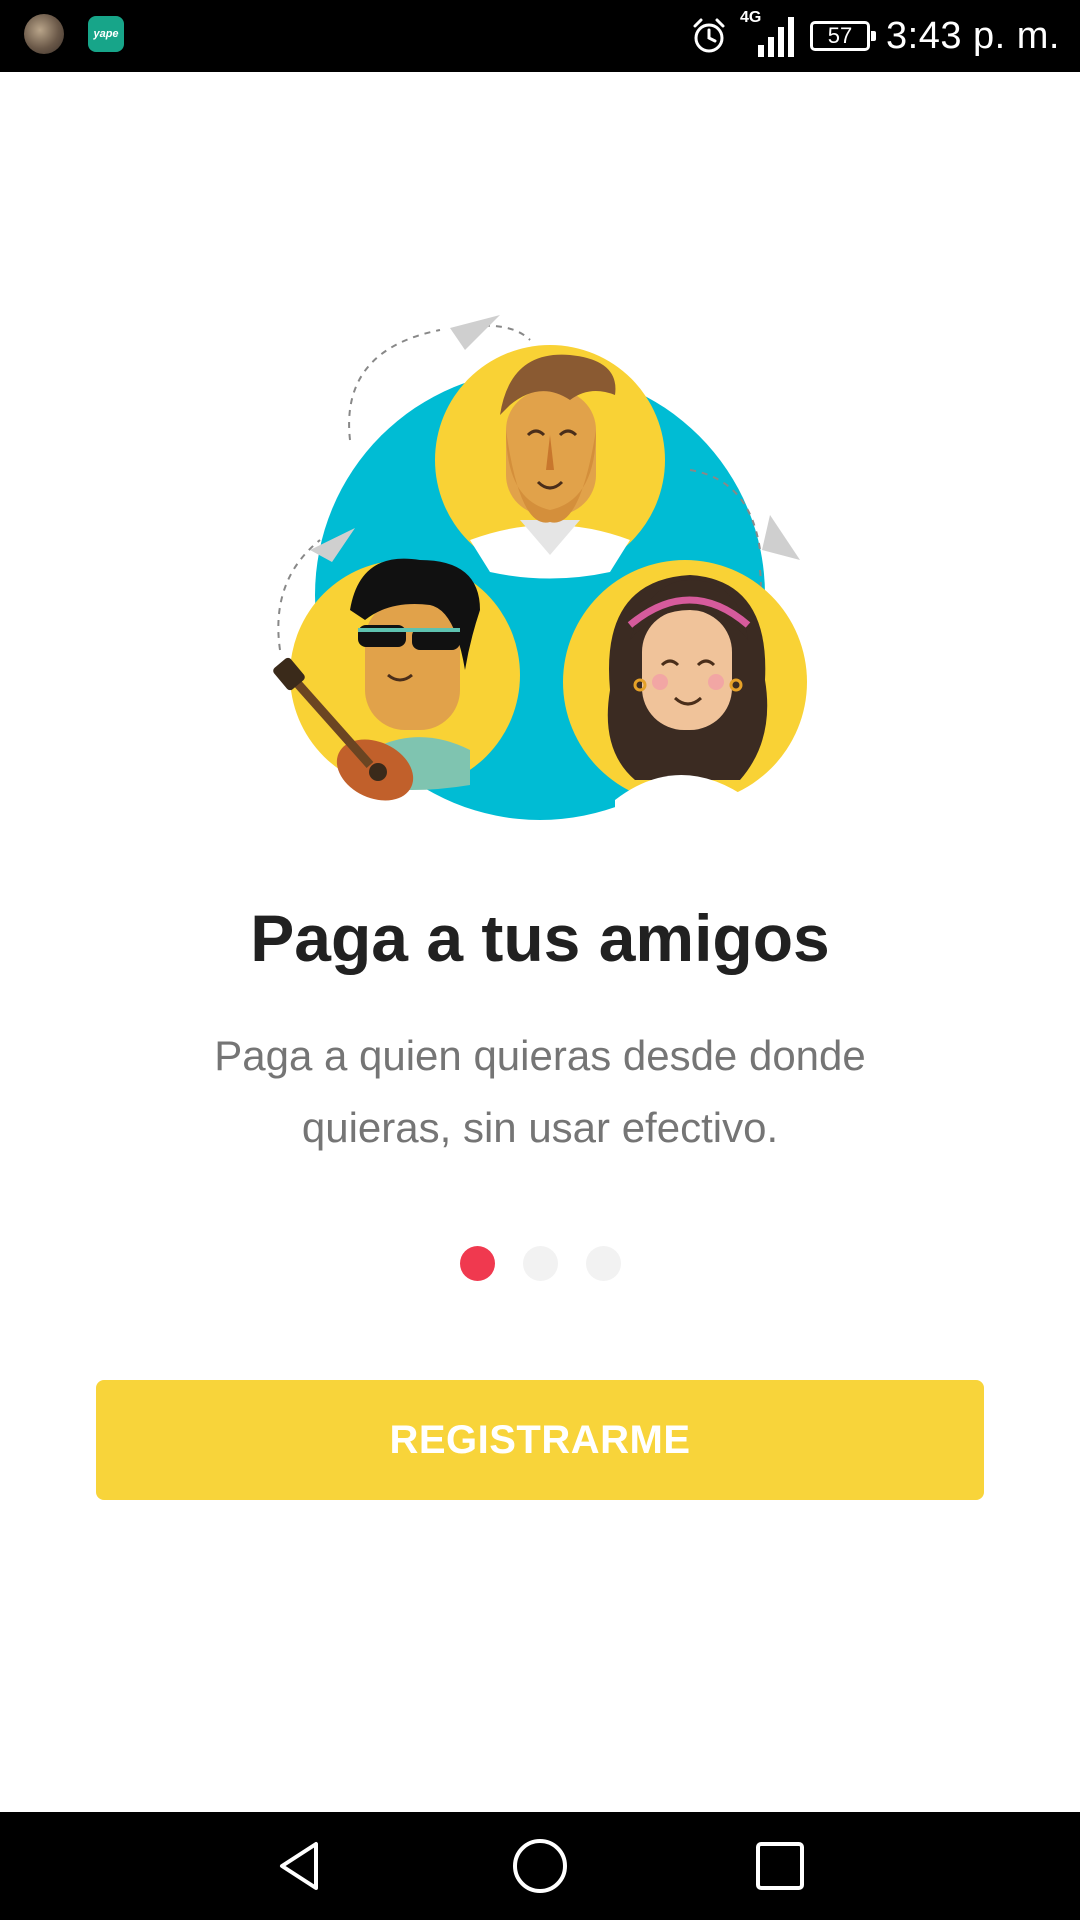 This screenshot has width=1080, height=1920. I want to click on home-icon, so click(540, 1866).